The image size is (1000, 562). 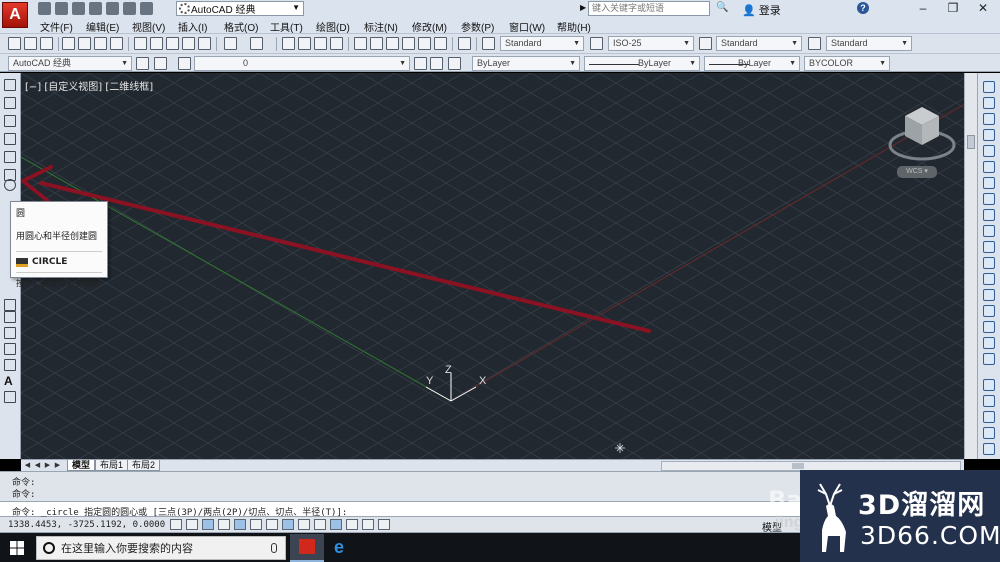 What do you see at coordinates (527, 26) in the screenshot?
I see `menu-window: 窗口(W)` at bounding box center [527, 26].